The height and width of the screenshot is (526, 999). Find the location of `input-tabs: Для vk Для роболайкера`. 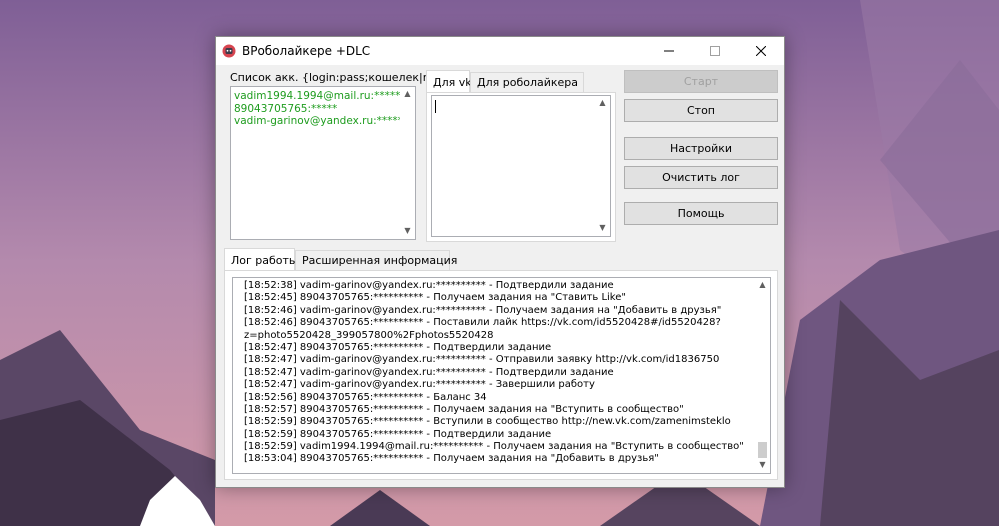

input-tabs: Для vk Для роболайкера is located at coordinates (521, 81).